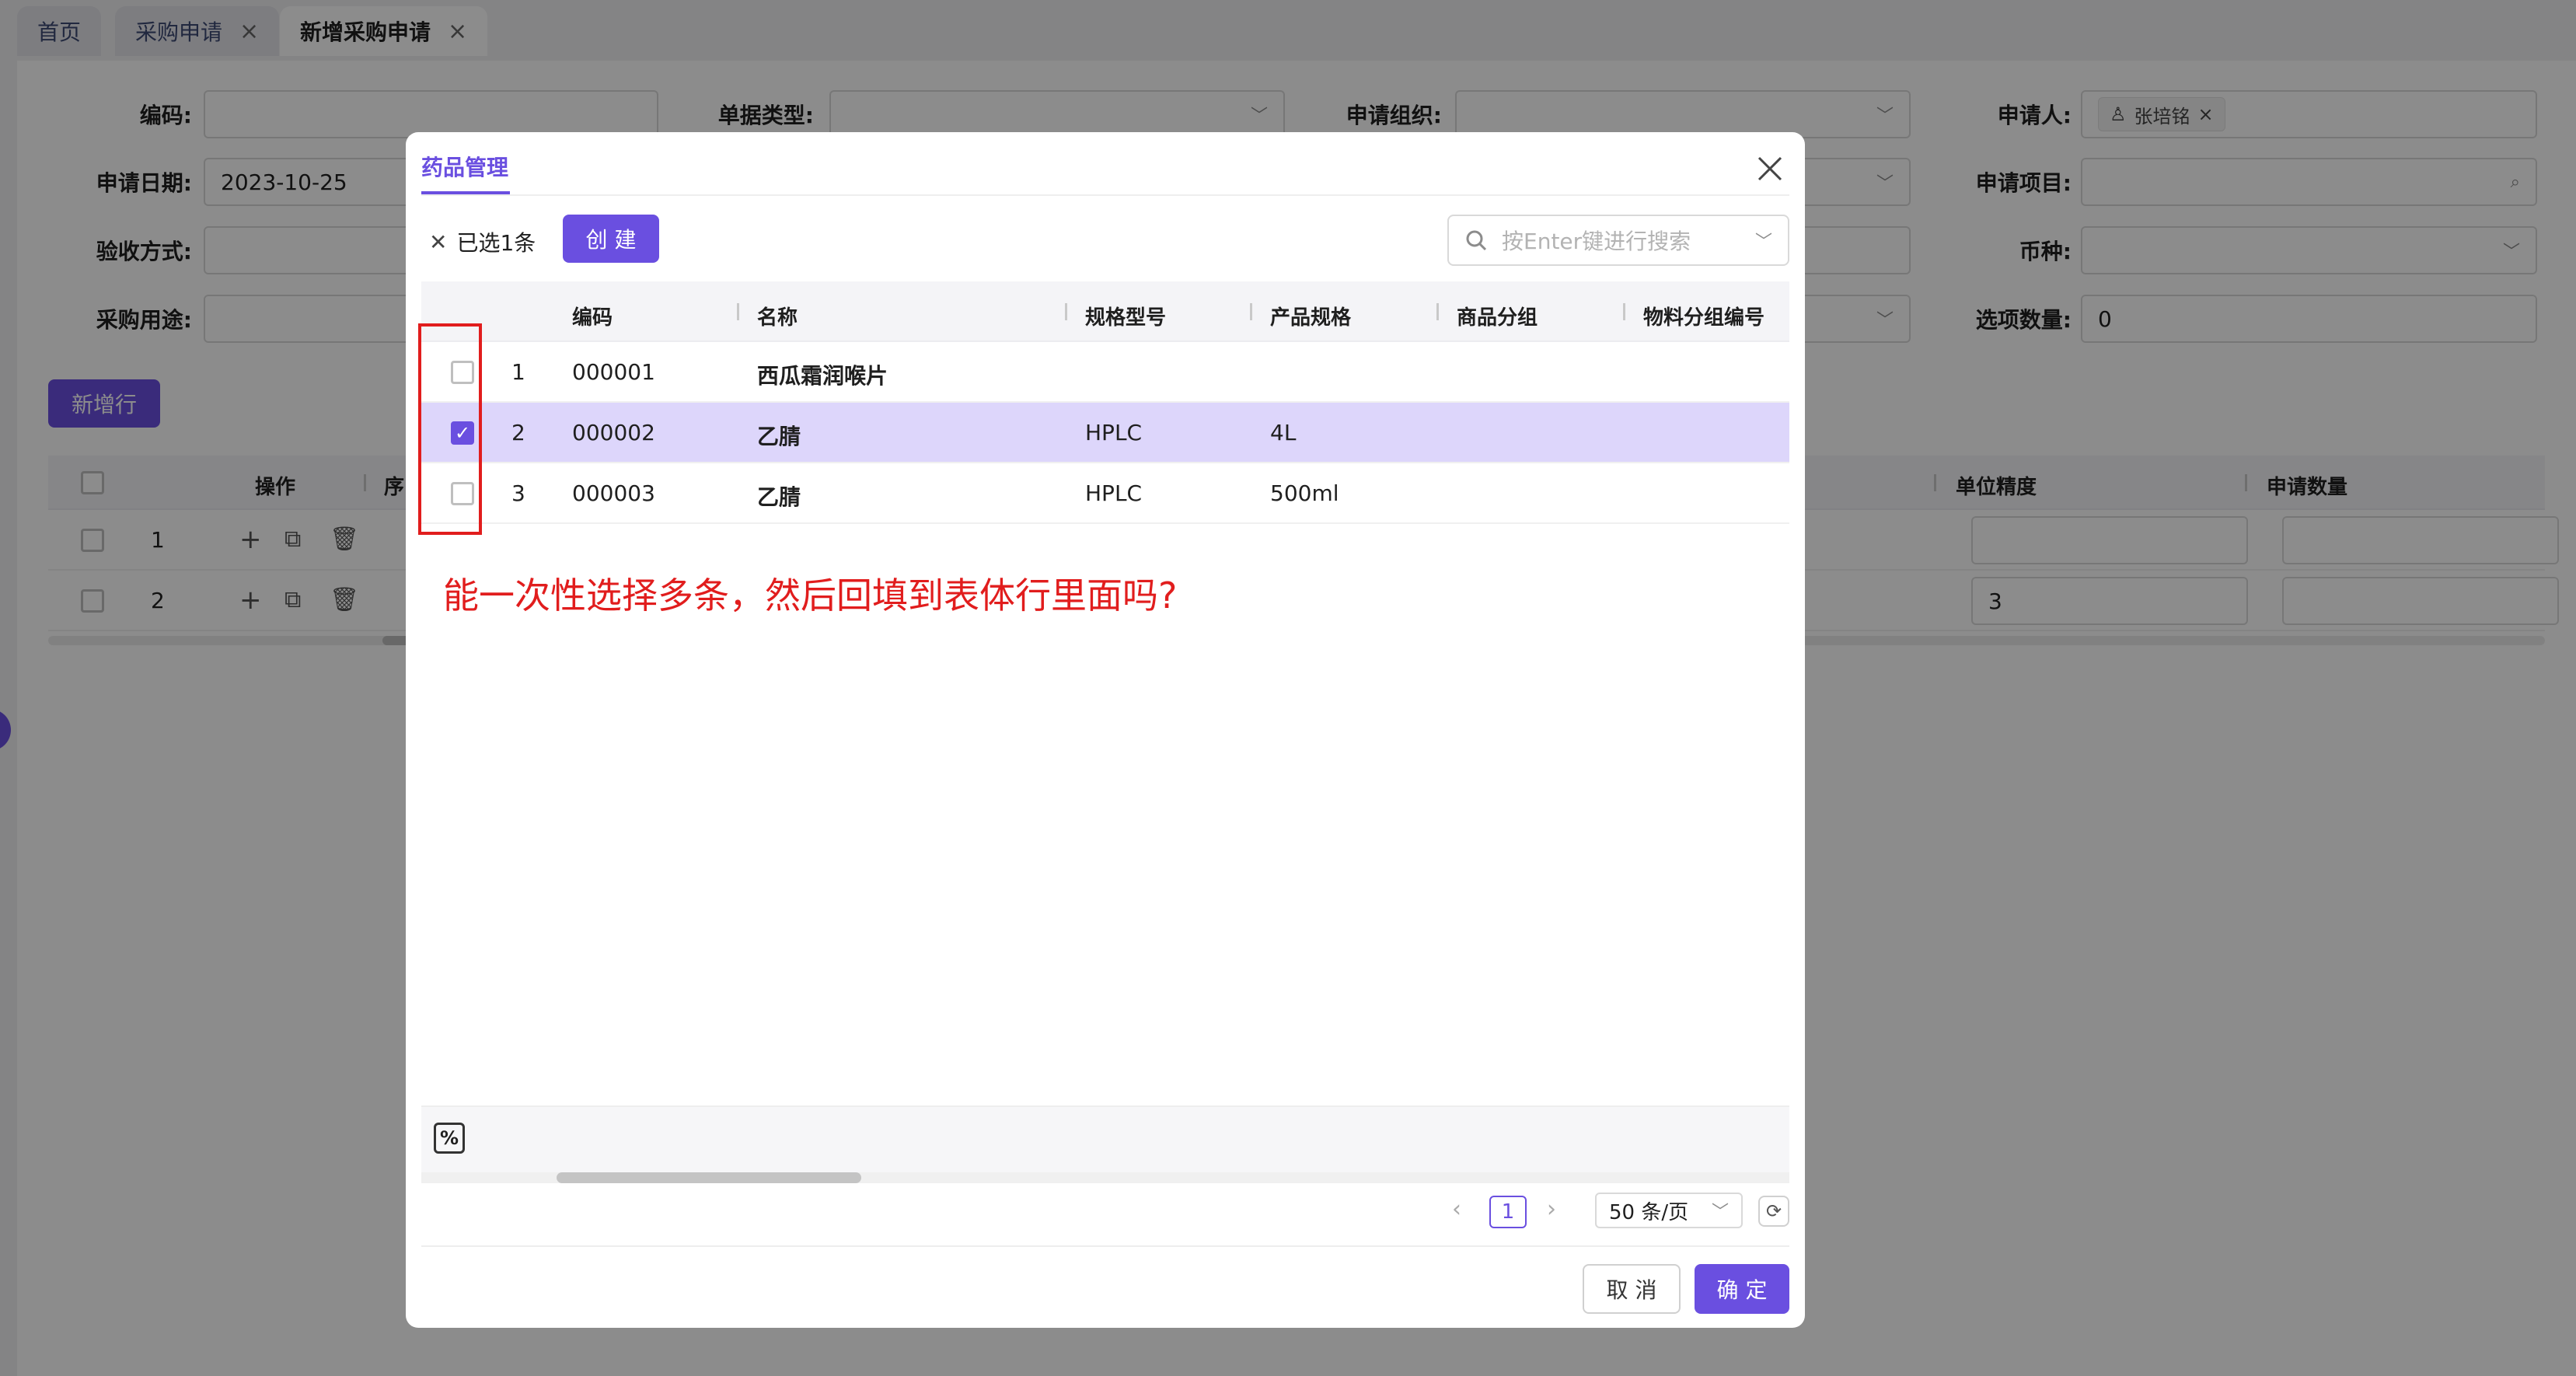 The width and height of the screenshot is (2576, 1376). What do you see at coordinates (614, 372) in the screenshot?
I see `row-code: 000001` at bounding box center [614, 372].